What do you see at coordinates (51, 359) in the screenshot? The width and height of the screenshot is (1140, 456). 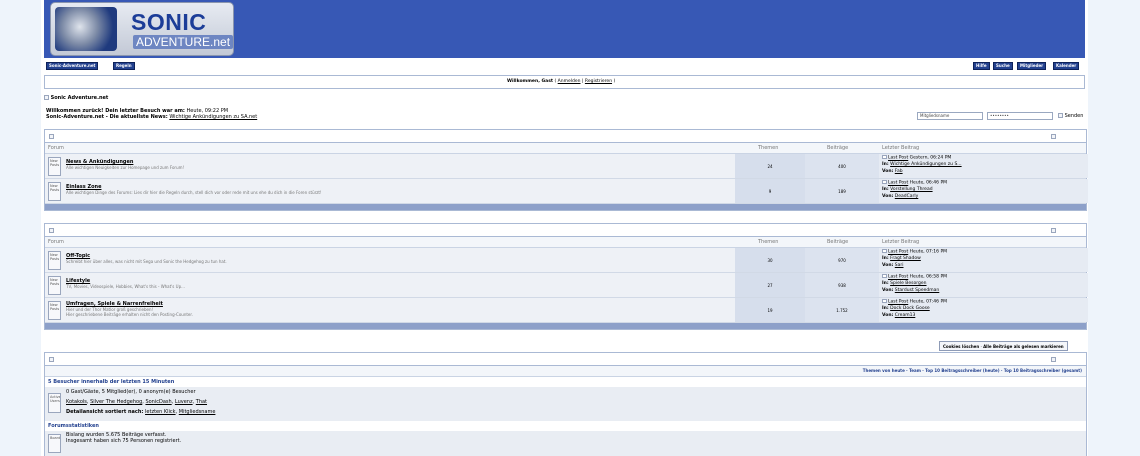 I see `stats-collapse-icon` at bounding box center [51, 359].